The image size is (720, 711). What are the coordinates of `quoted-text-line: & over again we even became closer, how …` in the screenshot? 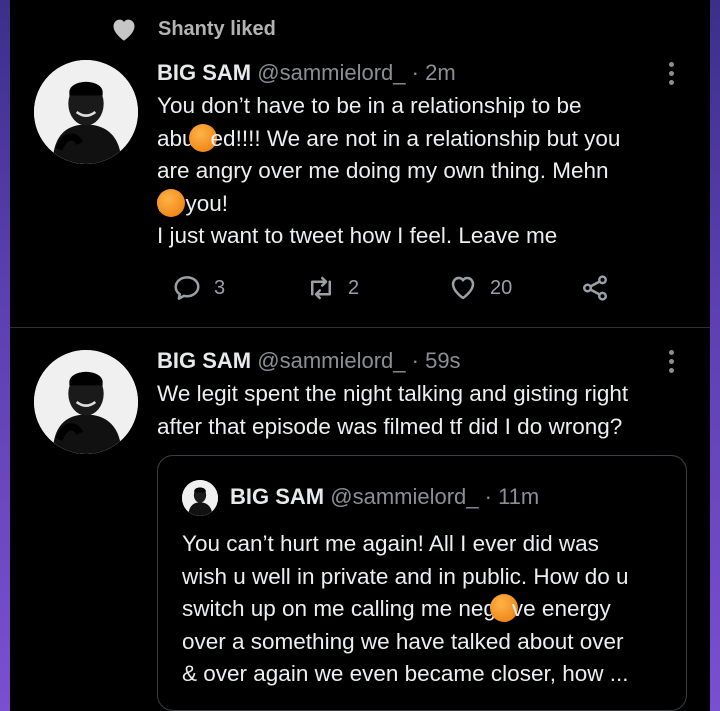 It's located at (405, 673).